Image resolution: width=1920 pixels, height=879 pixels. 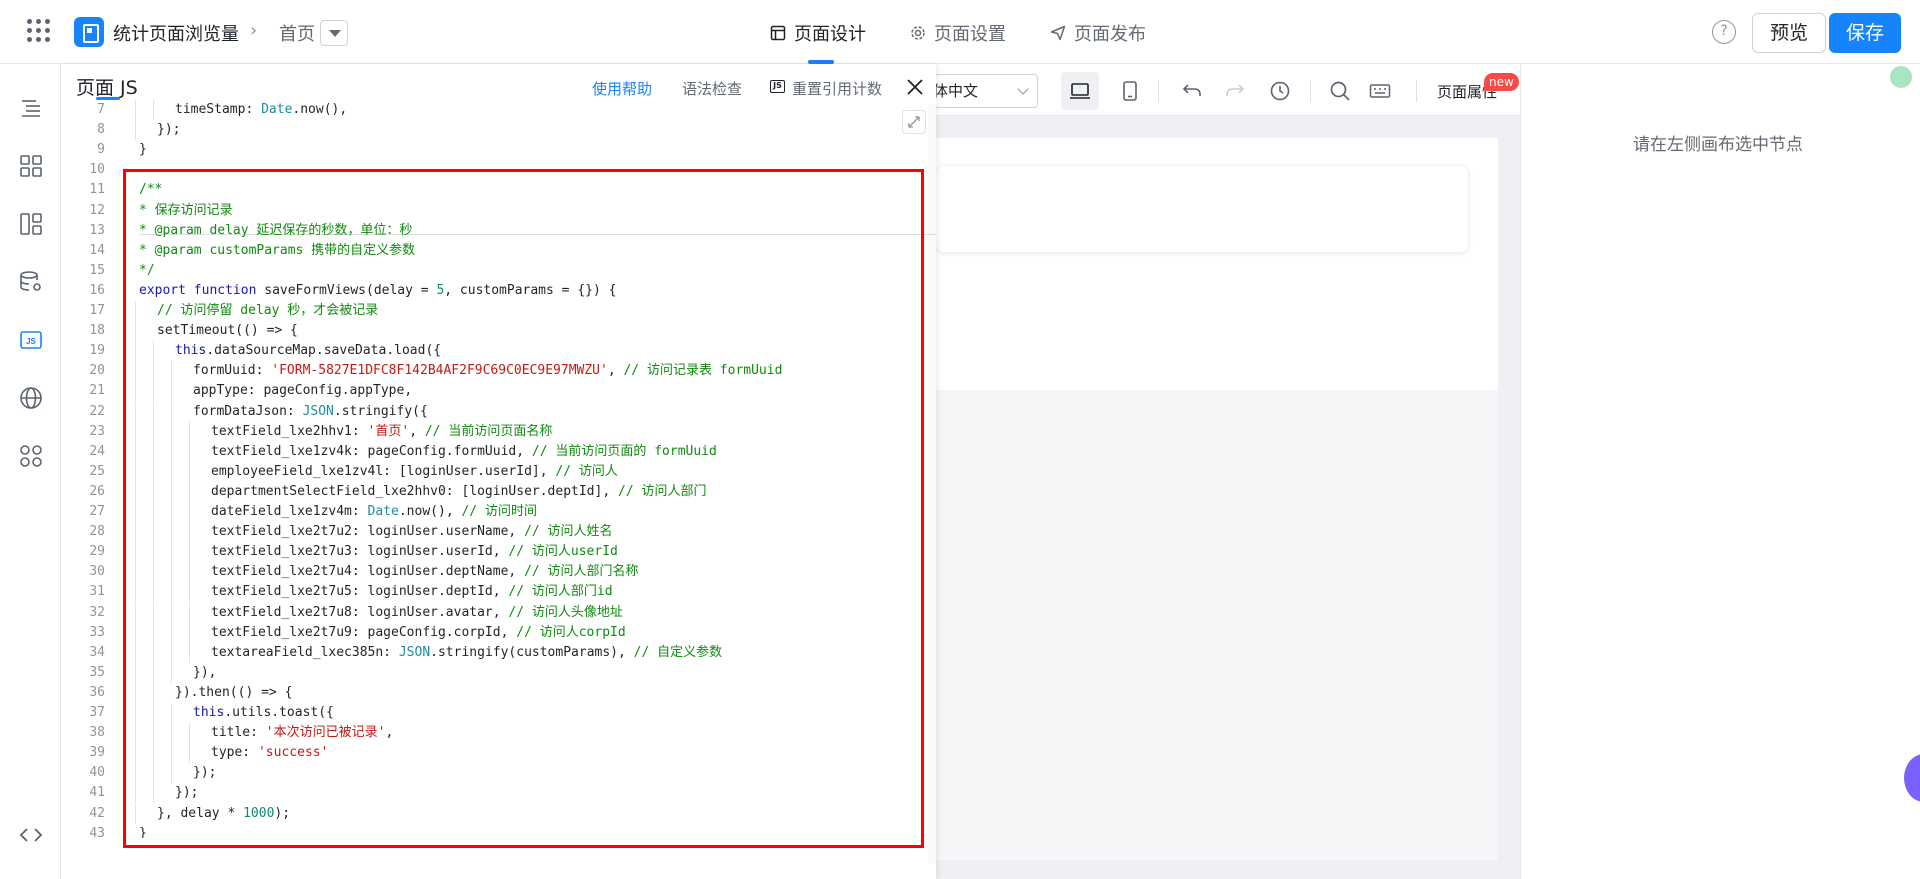 I want to click on preview-button: 预览, so click(x=1789, y=33).